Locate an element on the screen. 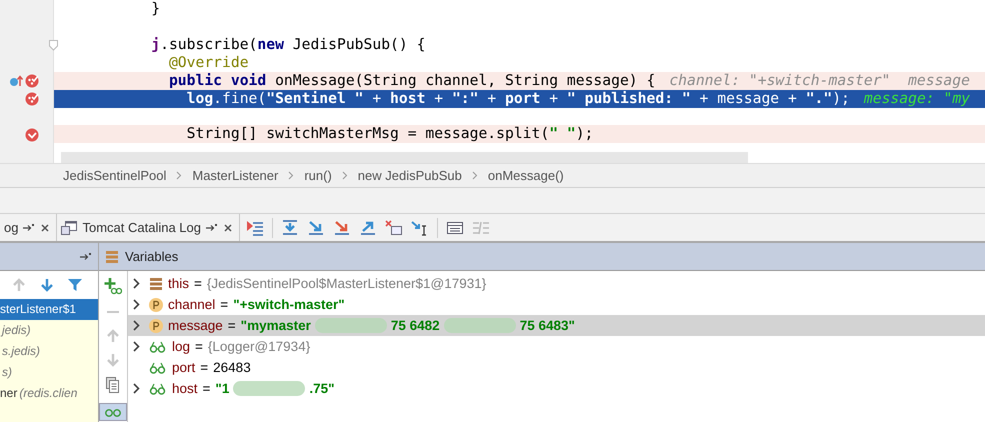  glasses-icon is located at coordinates (113, 412).